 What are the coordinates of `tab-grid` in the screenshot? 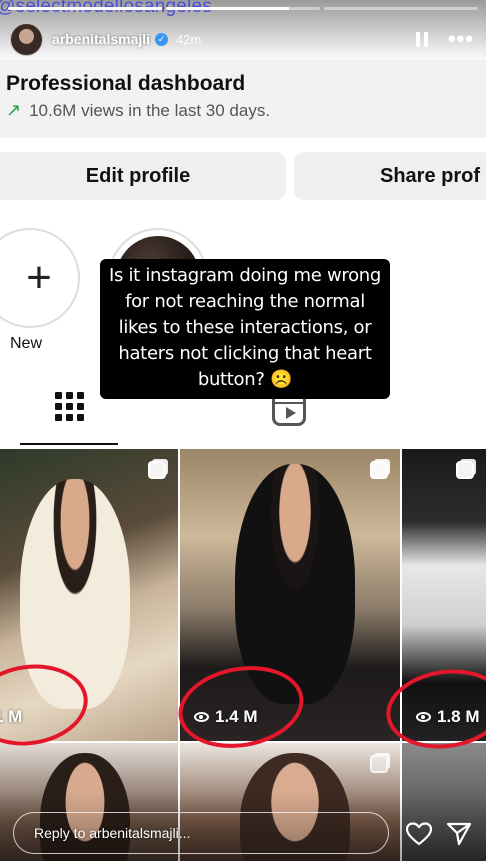 It's located at (69, 406).